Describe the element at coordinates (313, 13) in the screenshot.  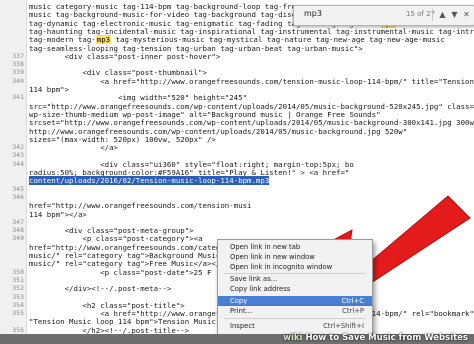
I see `find-input: mp3` at that location.